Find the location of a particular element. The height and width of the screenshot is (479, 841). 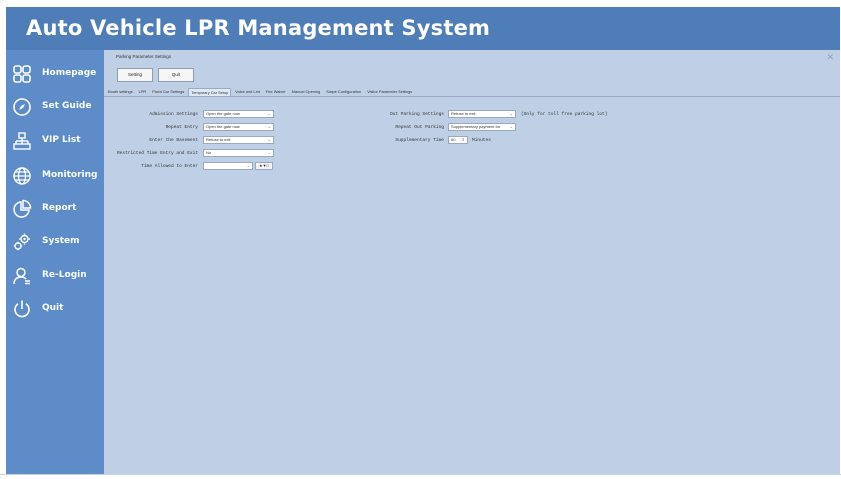

supplementary-time-stepper: 60 ⇕ is located at coordinates (458, 140).